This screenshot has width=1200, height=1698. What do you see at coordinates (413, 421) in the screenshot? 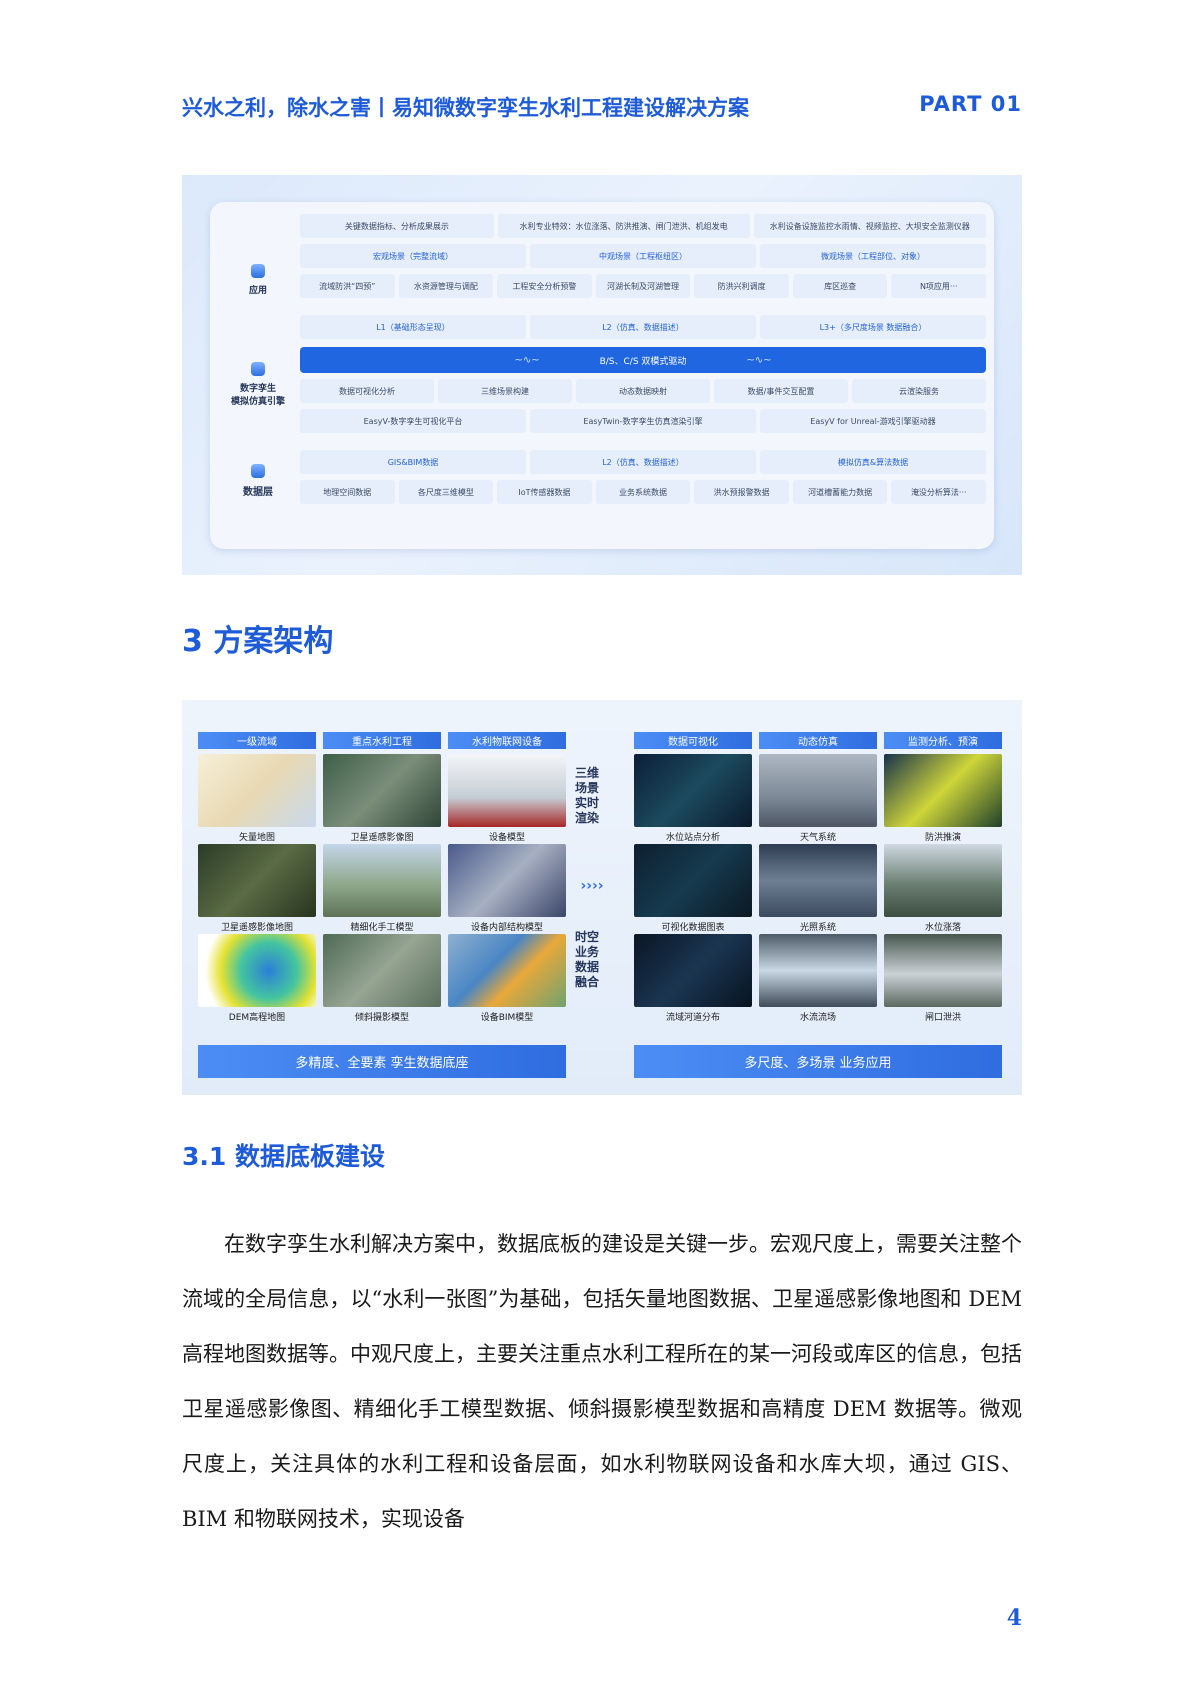
I see `arch-cell: EasyV-数字孪生可视化平台` at bounding box center [413, 421].